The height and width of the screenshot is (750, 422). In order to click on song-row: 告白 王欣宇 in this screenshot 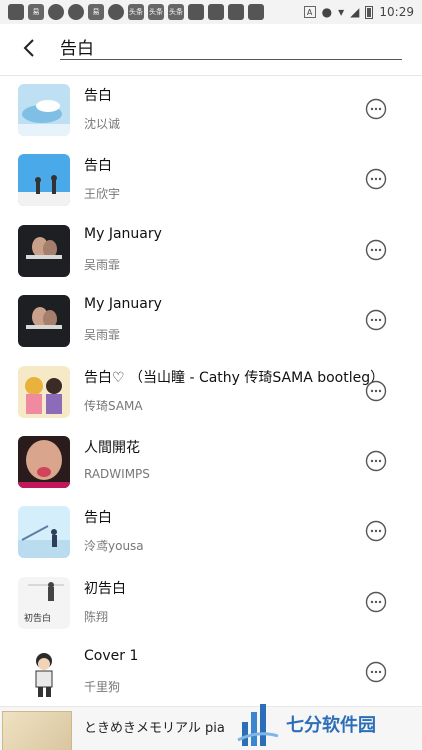, I will do `click(211, 182)`.